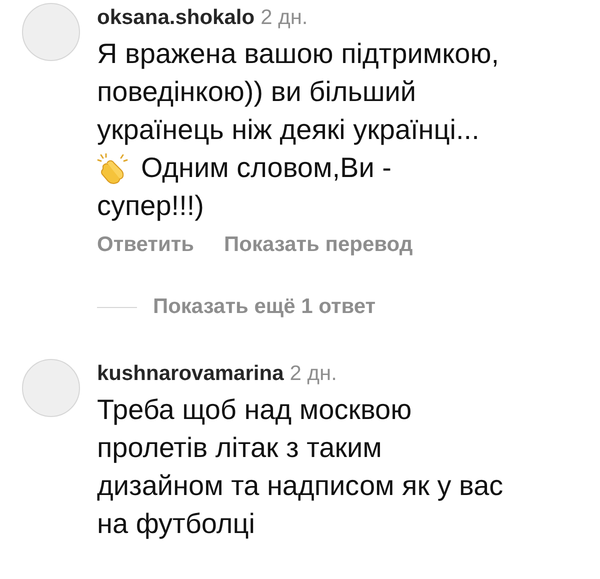 The height and width of the screenshot is (579, 600). Describe the element at coordinates (190, 373) in the screenshot. I see `username: kushnarovamarina` at that location.